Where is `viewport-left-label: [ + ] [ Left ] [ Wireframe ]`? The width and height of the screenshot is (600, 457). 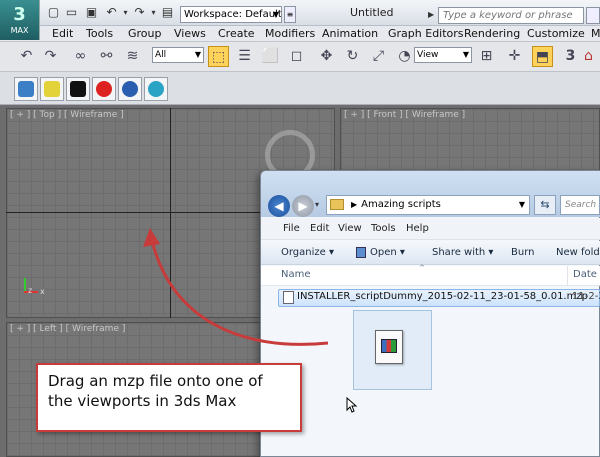 viewport-left-label: [ + ] [ Left ] [ Wireframe ] is located at coordinates (67, 329).